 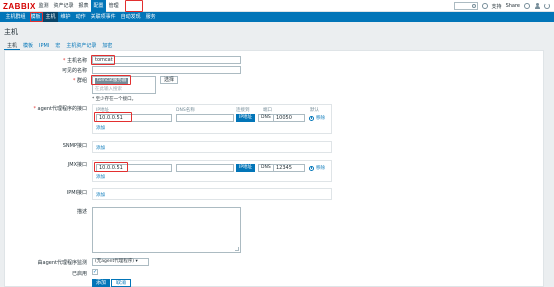 I want to click on highlight-jmx-ip, so click(x=111, y=167).